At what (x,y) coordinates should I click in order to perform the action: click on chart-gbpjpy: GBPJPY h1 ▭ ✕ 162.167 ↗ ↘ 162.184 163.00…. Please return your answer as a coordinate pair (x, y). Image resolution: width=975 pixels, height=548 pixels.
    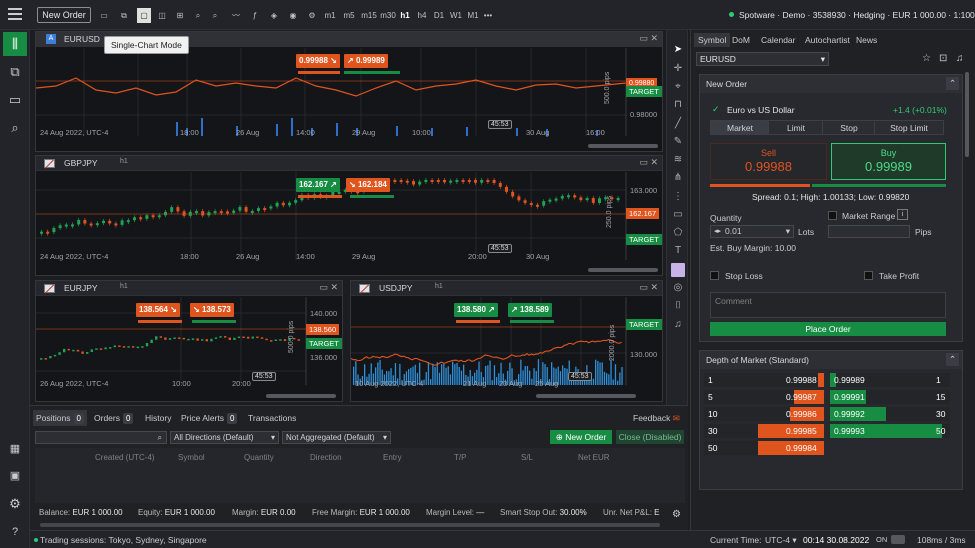
    Looking at the image, I should click on (349, 215).